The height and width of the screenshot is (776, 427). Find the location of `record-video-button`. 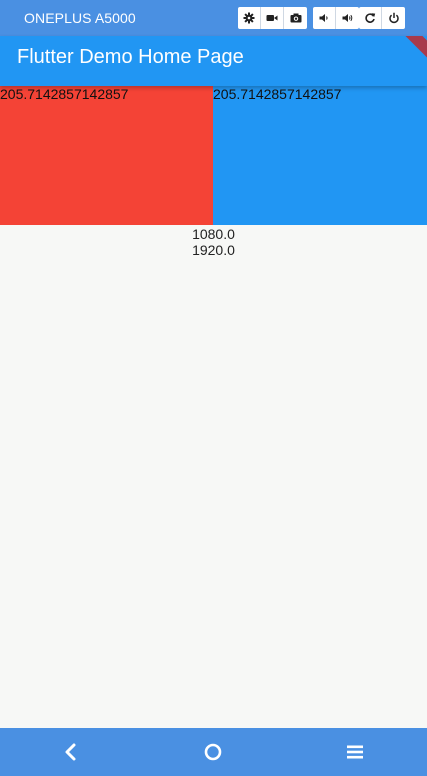

record-video-button is located at coordinates (272, 18).